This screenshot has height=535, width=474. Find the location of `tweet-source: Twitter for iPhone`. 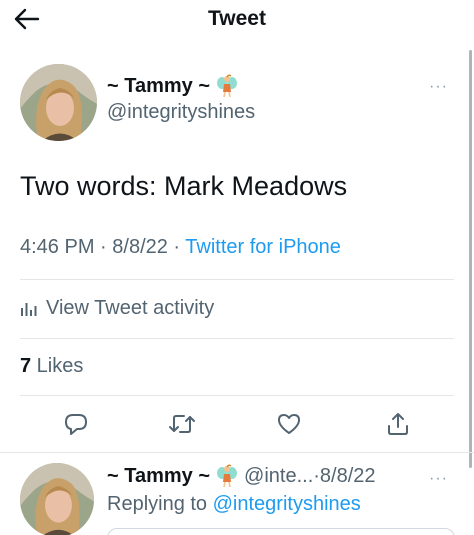

tweet-source: Twitter for iPhone is located at coordinates (263, 247).